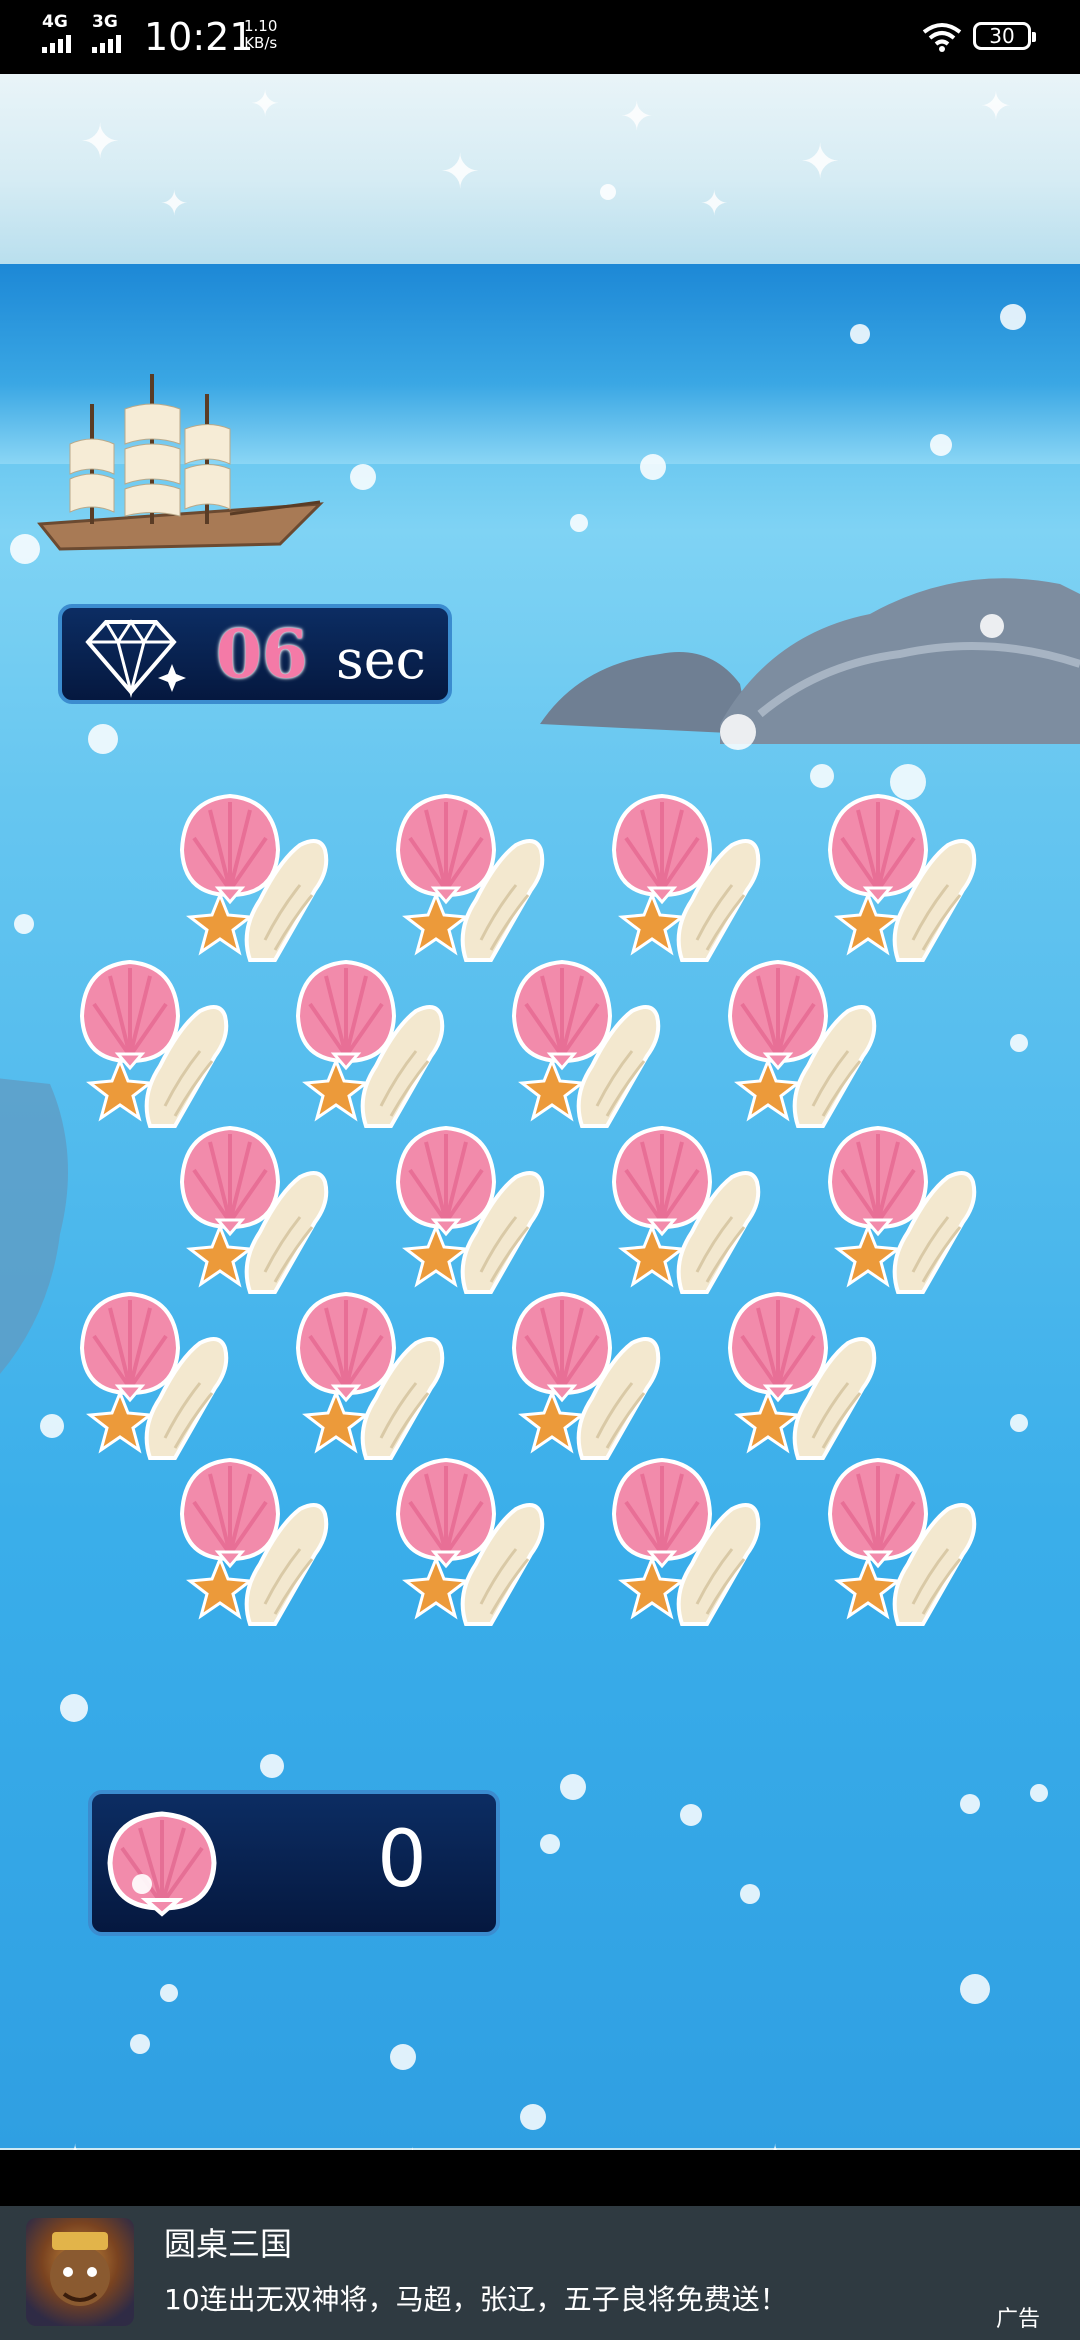  I want to click on ad-app-icon, so click(80, 2272).